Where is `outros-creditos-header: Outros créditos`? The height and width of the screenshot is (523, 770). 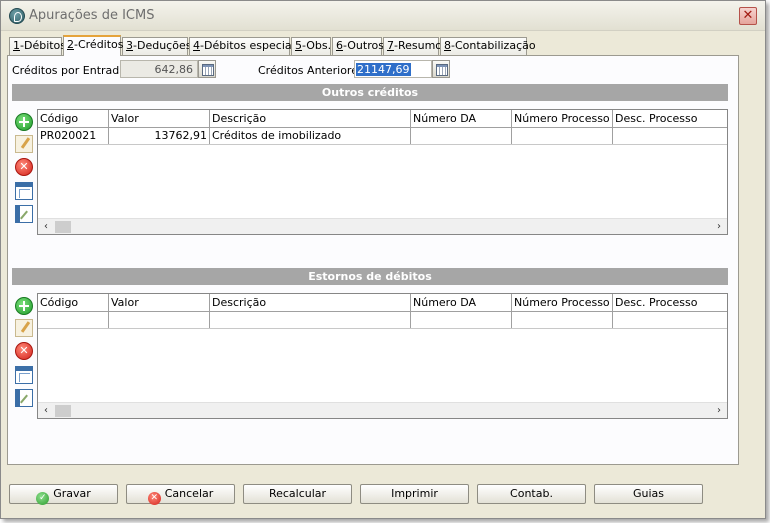 outros-creditos-header: Outros créditos is located at coordinates (370, 92).